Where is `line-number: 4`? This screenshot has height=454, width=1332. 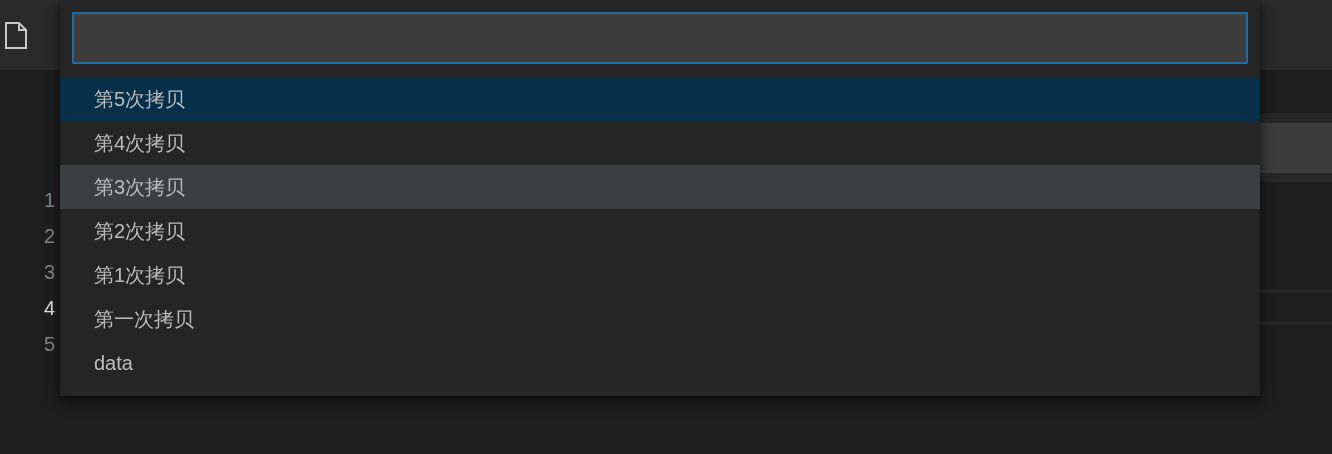
line-number: 4 is located at coordinates (50, 308).